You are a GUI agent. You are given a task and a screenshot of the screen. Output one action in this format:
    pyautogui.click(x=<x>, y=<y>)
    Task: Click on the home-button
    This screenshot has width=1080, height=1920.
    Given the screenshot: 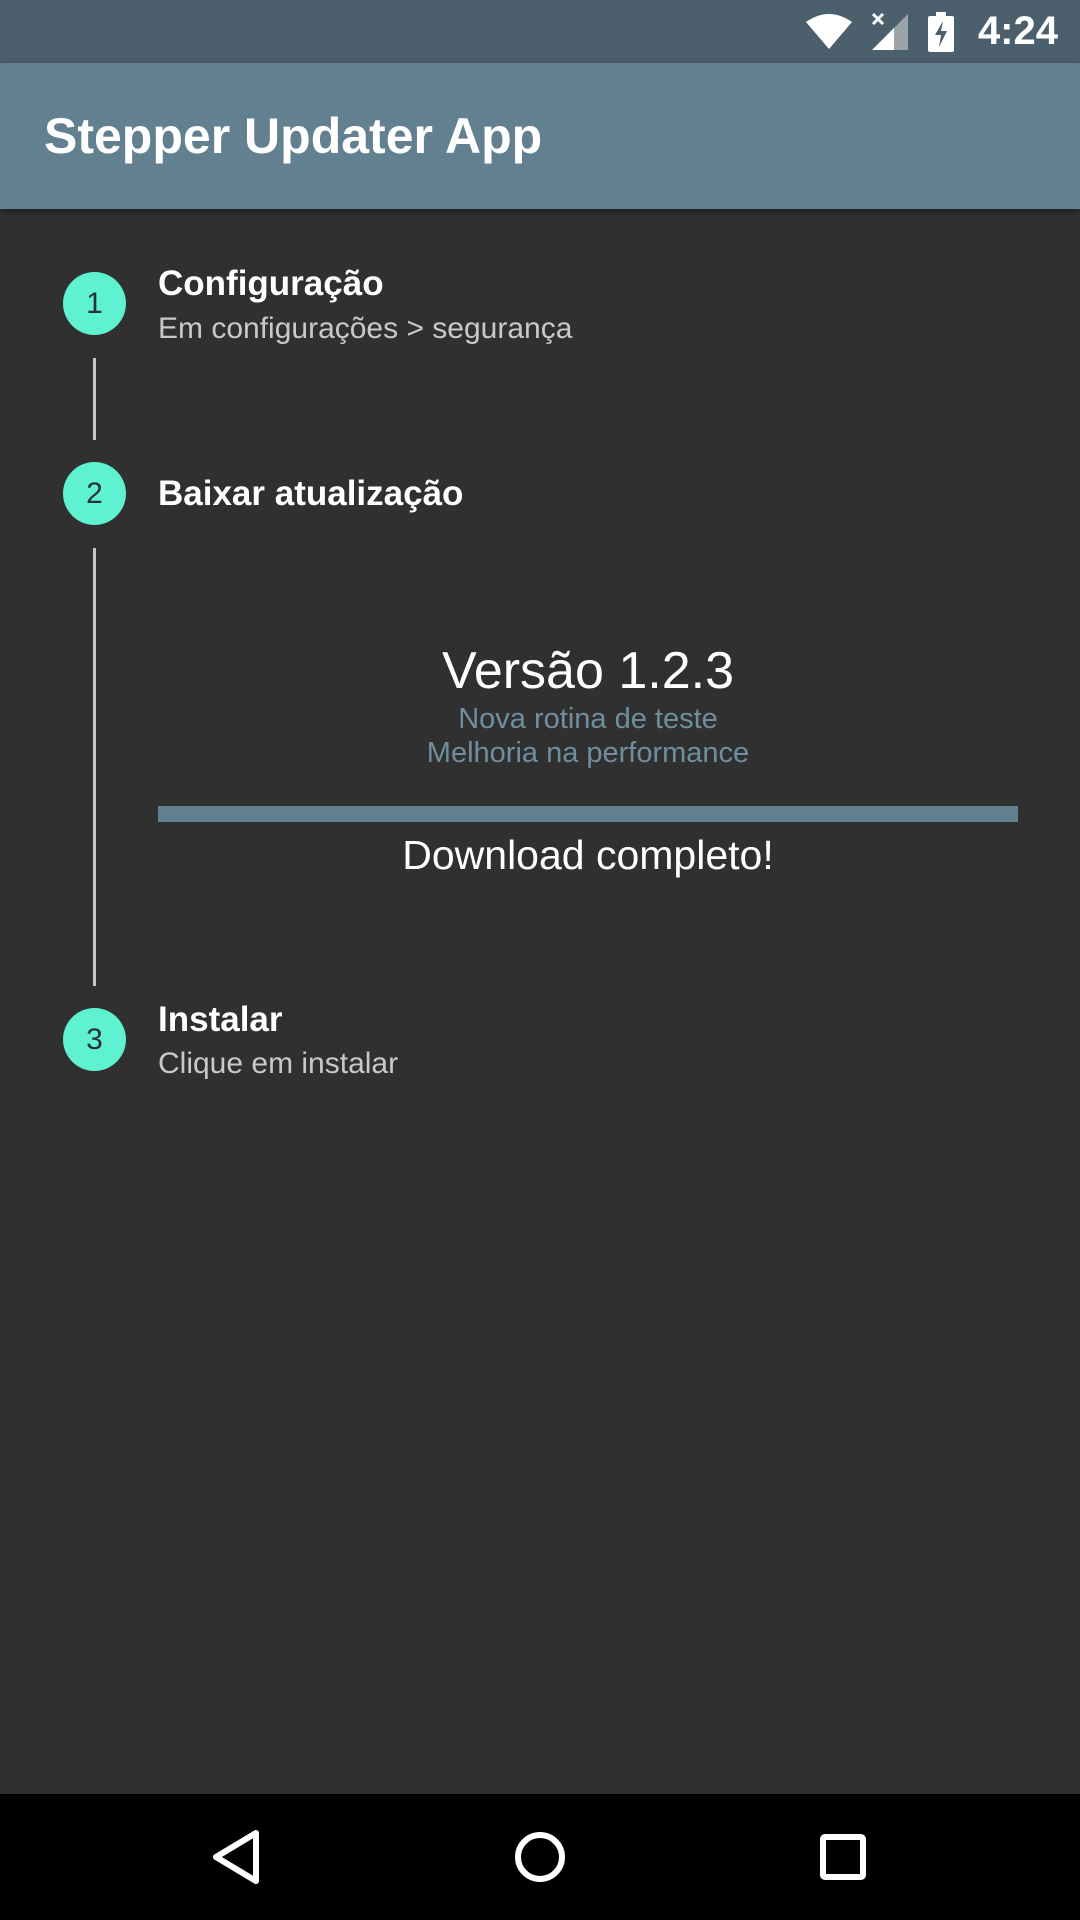 What is the action you would take?
    pyautogui.click(x=540, y=1857)
    